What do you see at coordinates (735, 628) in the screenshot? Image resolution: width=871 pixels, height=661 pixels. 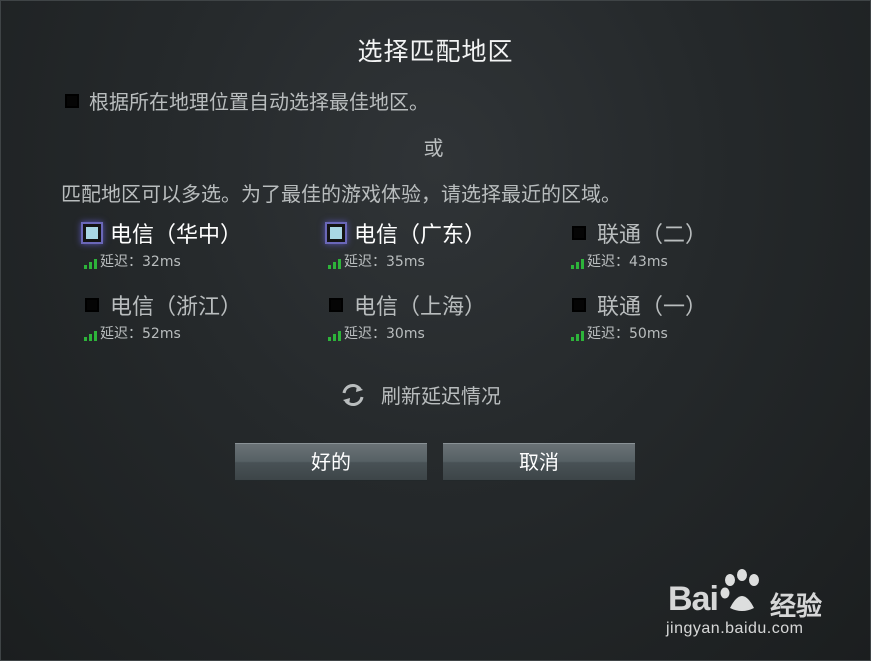 I see `watermark-url: jingyan.baidu.com` at bounding box center [735, 628].